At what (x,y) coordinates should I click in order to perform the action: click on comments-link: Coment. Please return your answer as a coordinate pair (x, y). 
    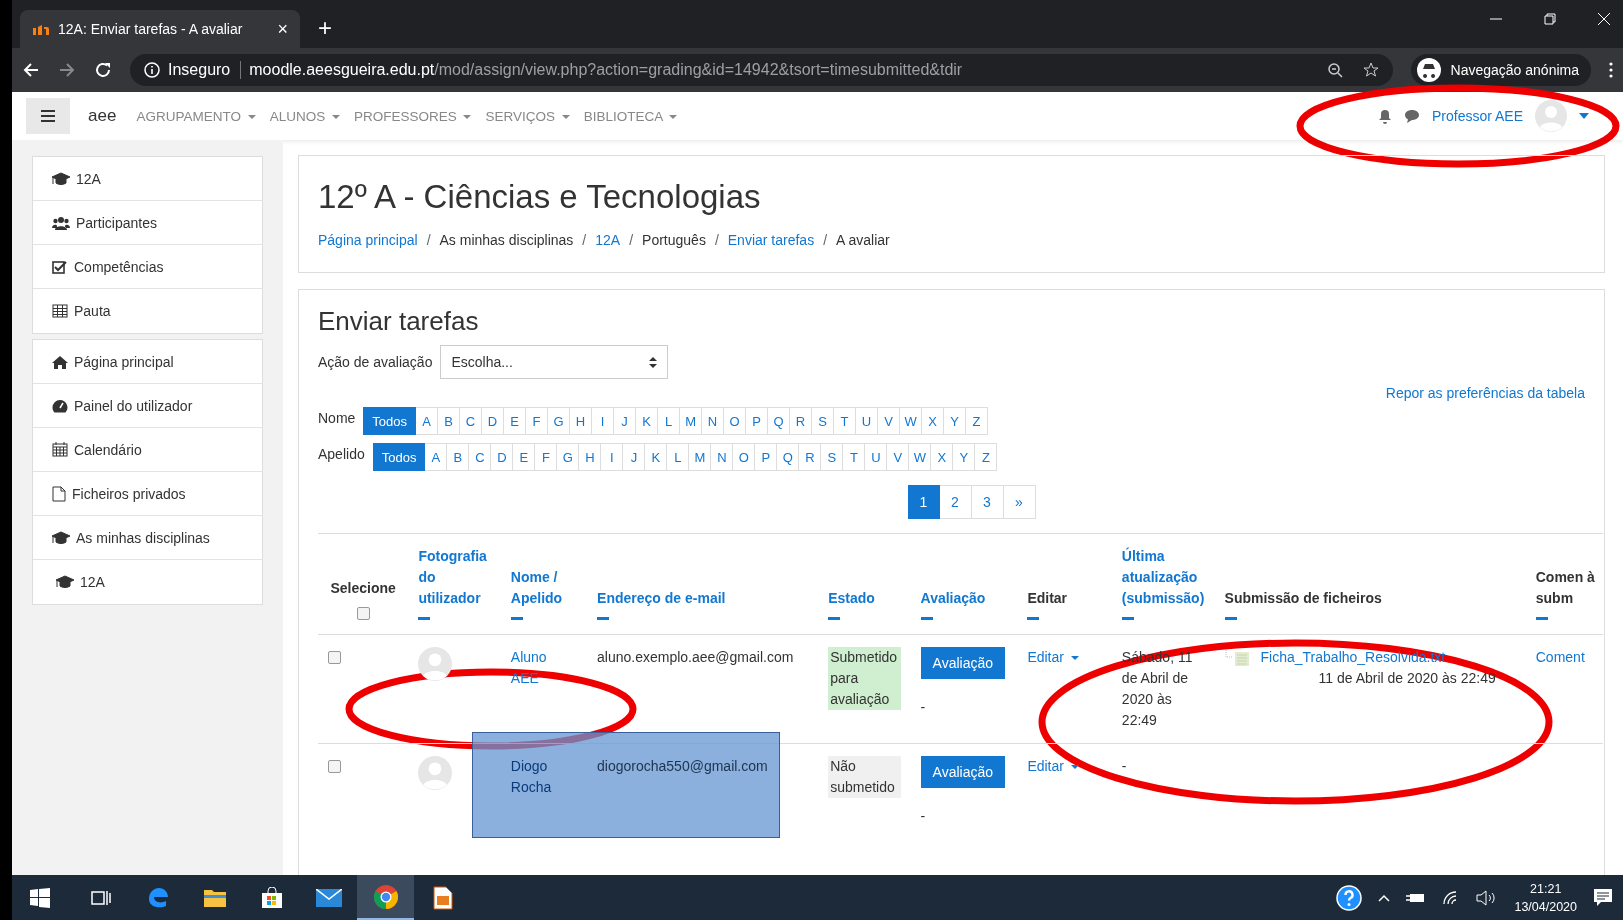
    Looking at the image, I should click on (1560, 657).